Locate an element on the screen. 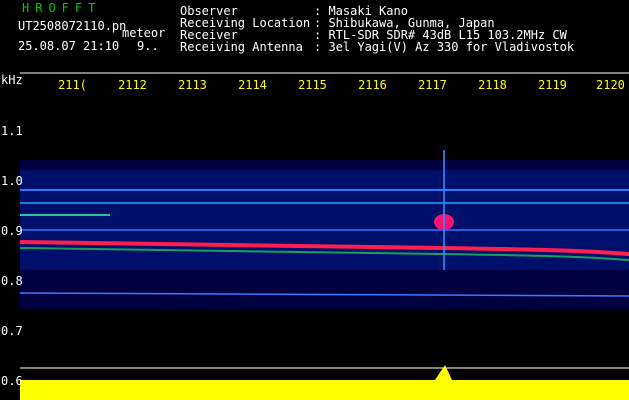 The image size is (629, 400). x-tick-3: 2113 is located at coordinates (192, 85).